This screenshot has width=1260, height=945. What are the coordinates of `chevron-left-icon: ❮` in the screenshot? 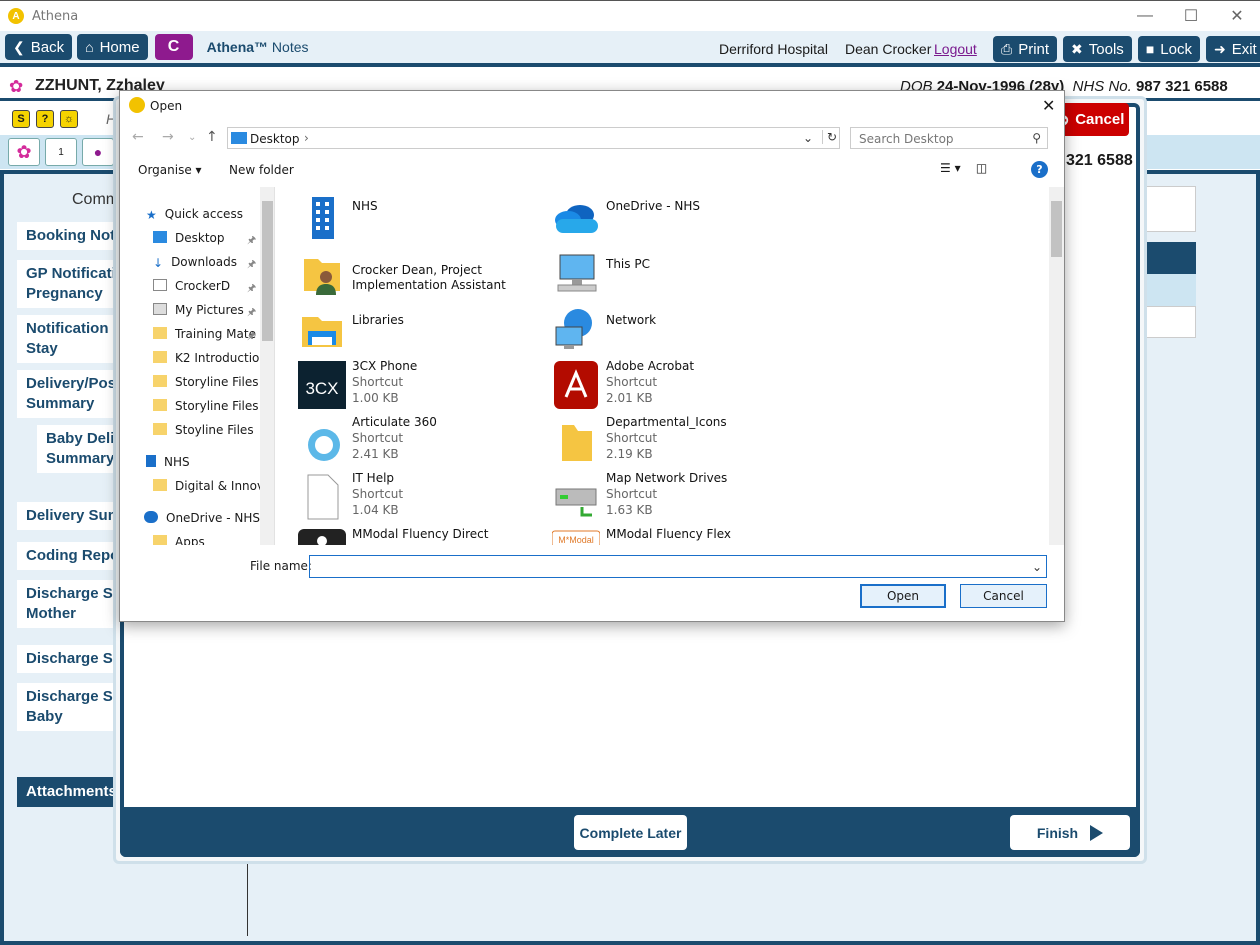 It's located at (19, 46).